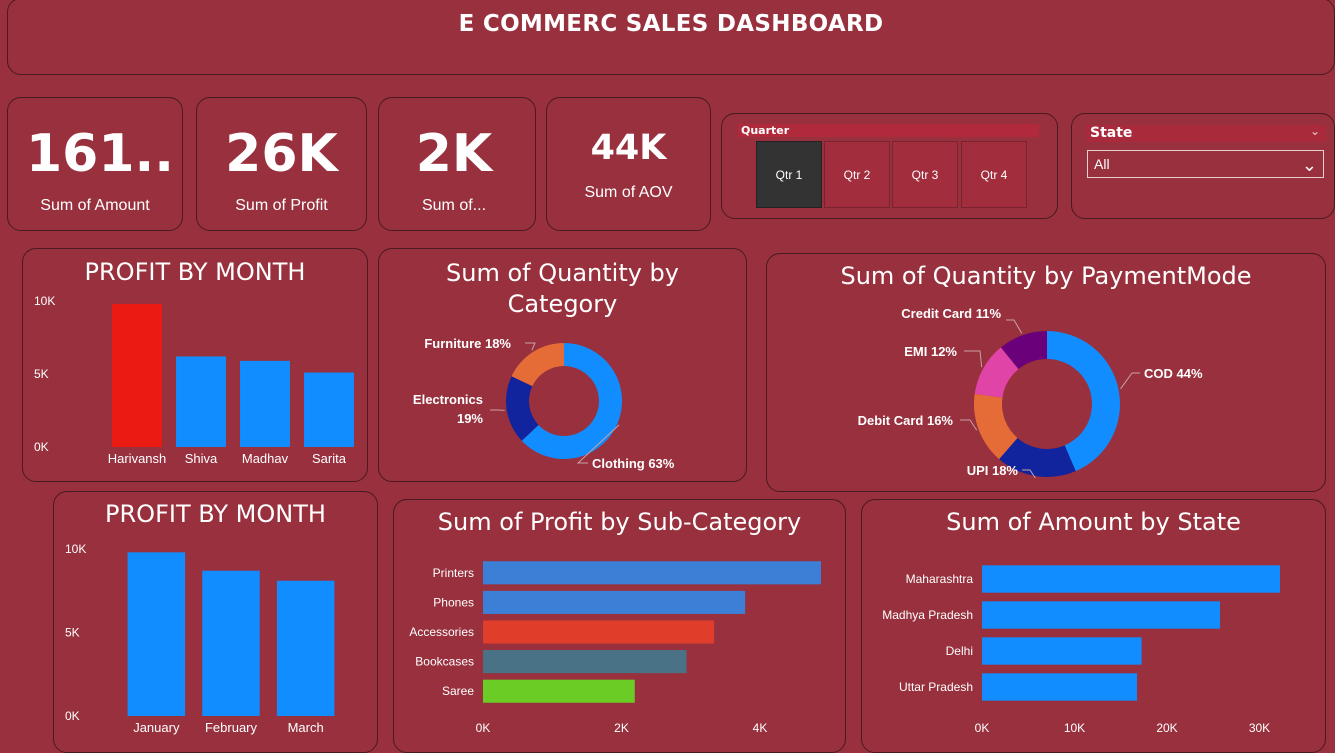 The image size is (1335, 753). I want to click on profit-month-chart: 0K 5K 10K January February March, so click(215, 622).